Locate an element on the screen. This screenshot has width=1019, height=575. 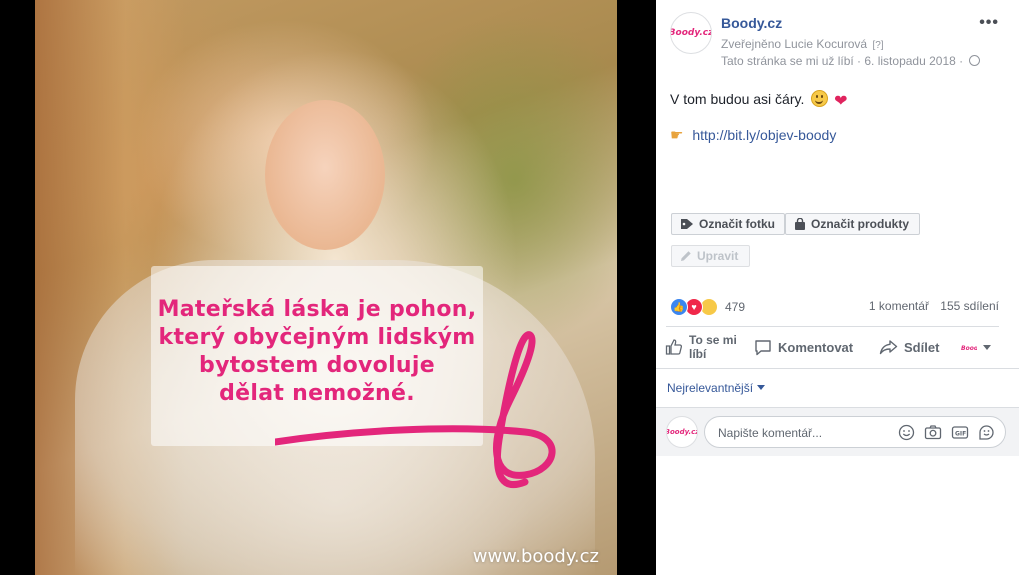
tag-photo-button: Označit fotku is located at coordinates (728, 224).